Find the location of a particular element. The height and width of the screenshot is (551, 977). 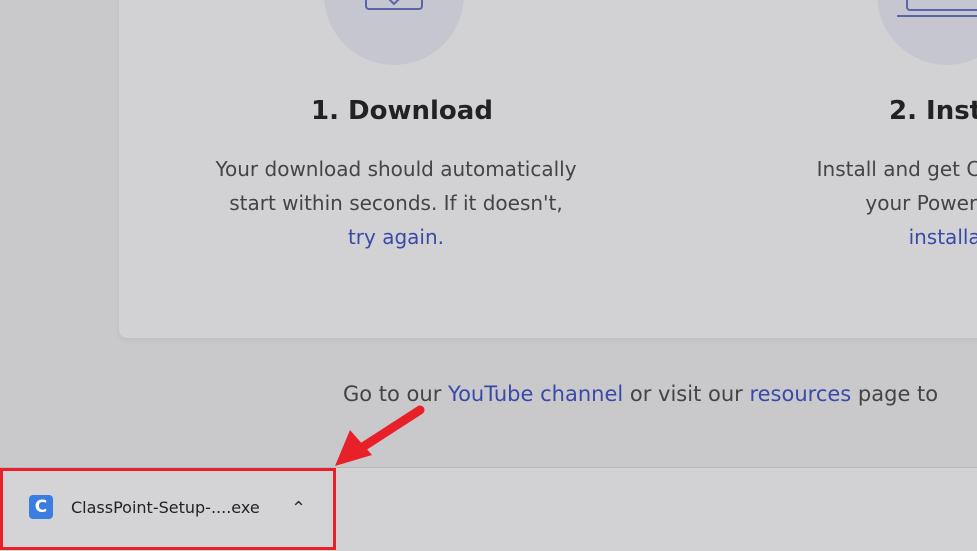

step-2-line-1: Install and get Class is located at coordinates (896, 169).